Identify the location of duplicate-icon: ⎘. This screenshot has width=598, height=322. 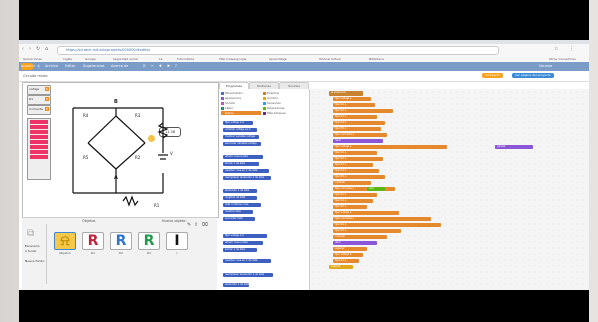
(144, 66).